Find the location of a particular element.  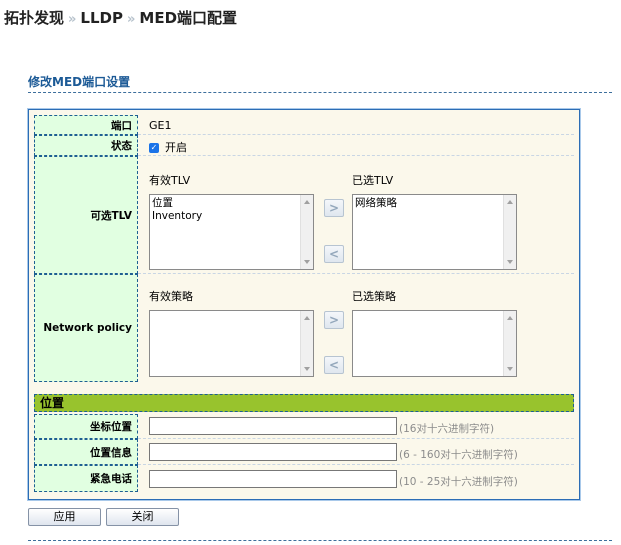

coord-location-input is located at coordinates (273, 426).